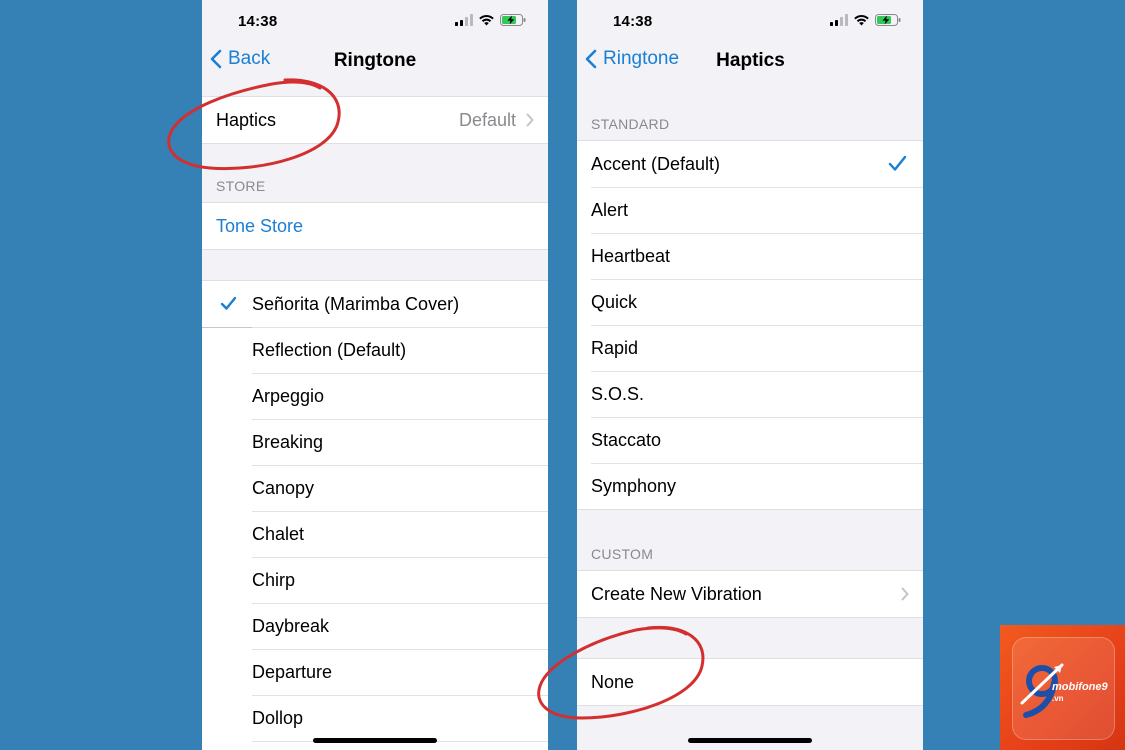 This screenshot has height=750, width=1125. What do you see at coordinates (487, 119) in the screenshot?
I see `haptics-value: Default` at bounding box center [487, 119].